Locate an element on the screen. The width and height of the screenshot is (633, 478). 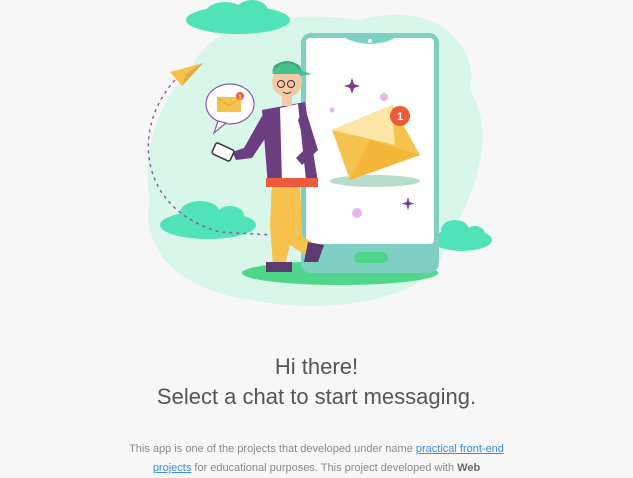
description-bold: Web is located at coordinates (469, 468).